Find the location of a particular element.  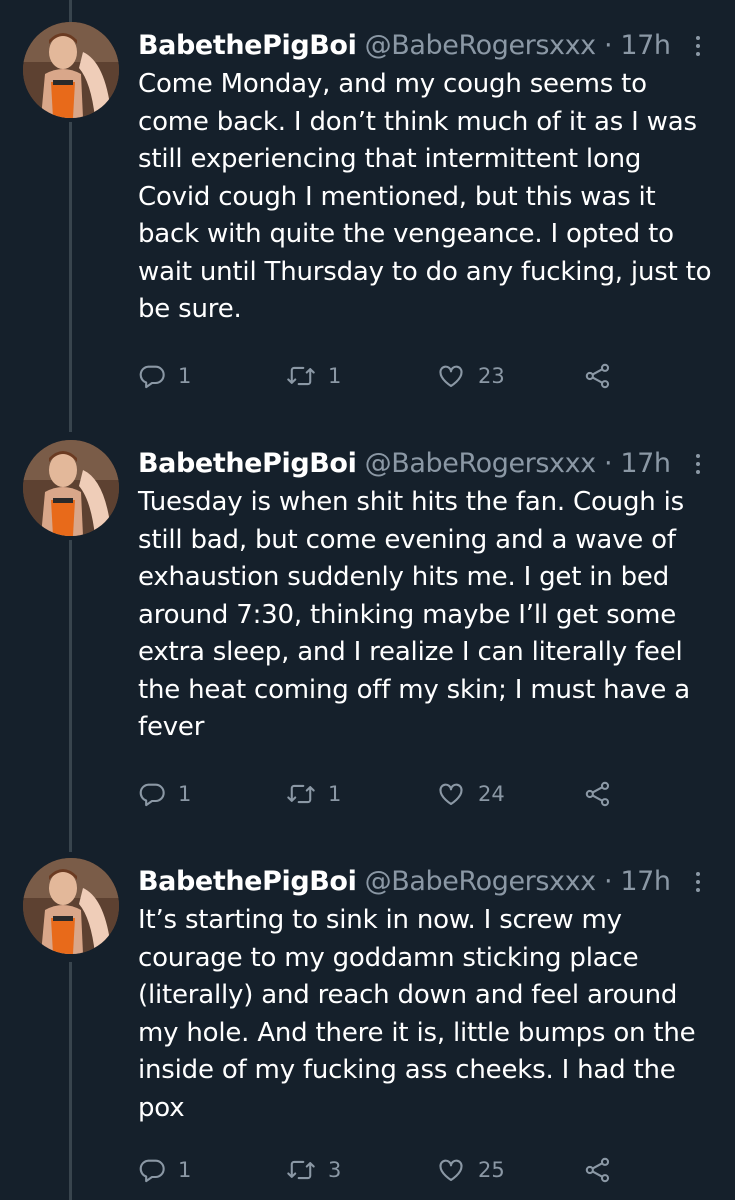

retweet-button: 3 is located at coordinates (313, 1170).